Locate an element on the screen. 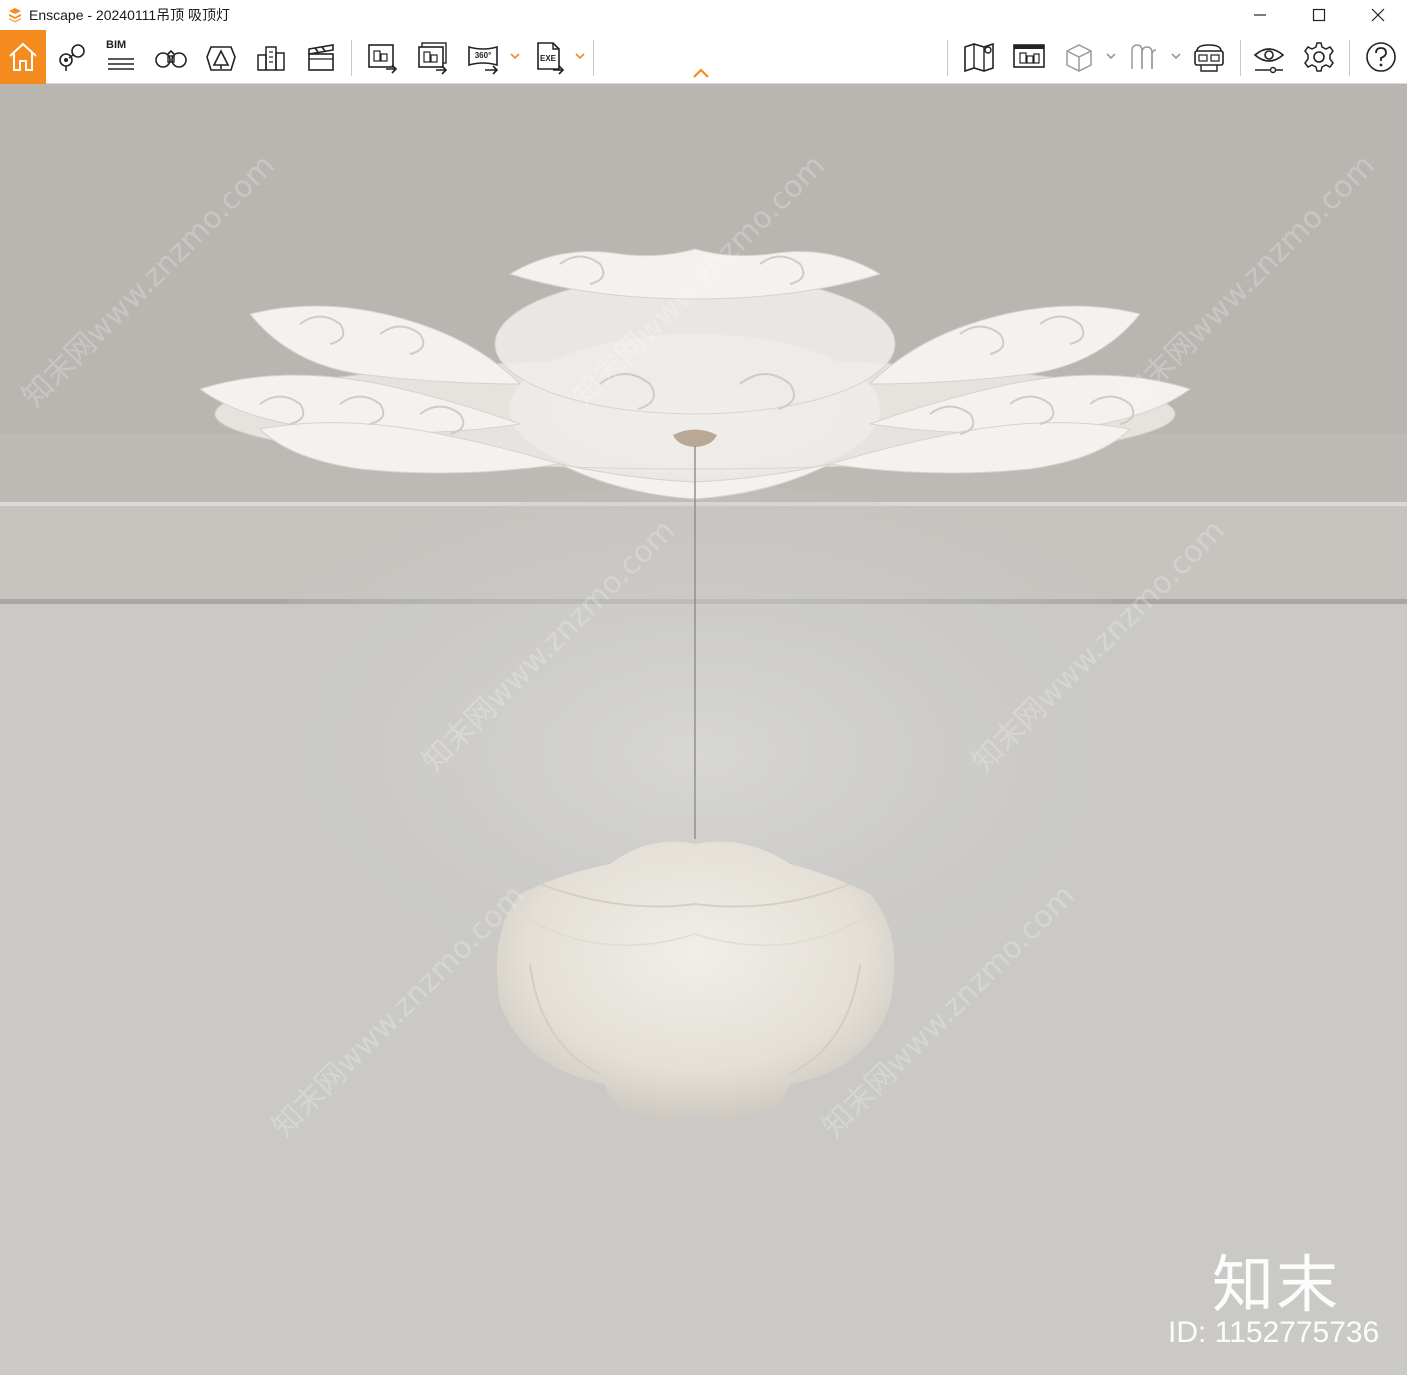 Image resolution: width=1407 pixels, height=1375 pixels. export-image-icon is located at coordinates (383, 59).